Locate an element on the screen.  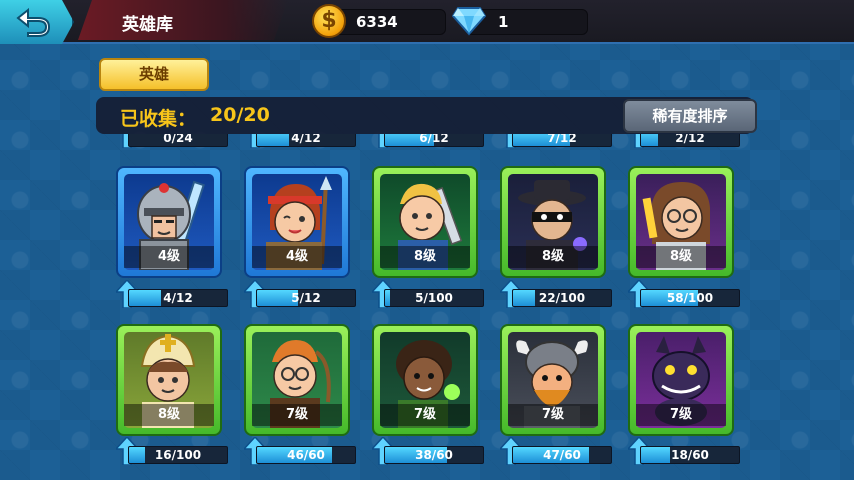
sort-by-rarity-button: 稀有度排序 is located at coordinates (690, 116).